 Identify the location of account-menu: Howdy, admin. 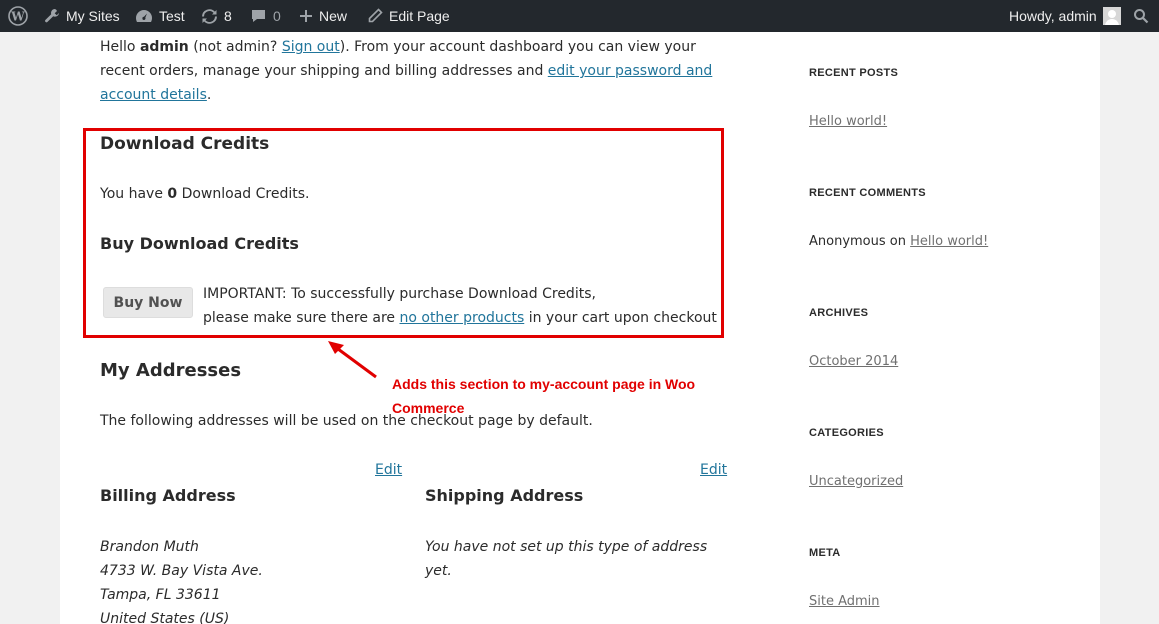
(1065, 16).